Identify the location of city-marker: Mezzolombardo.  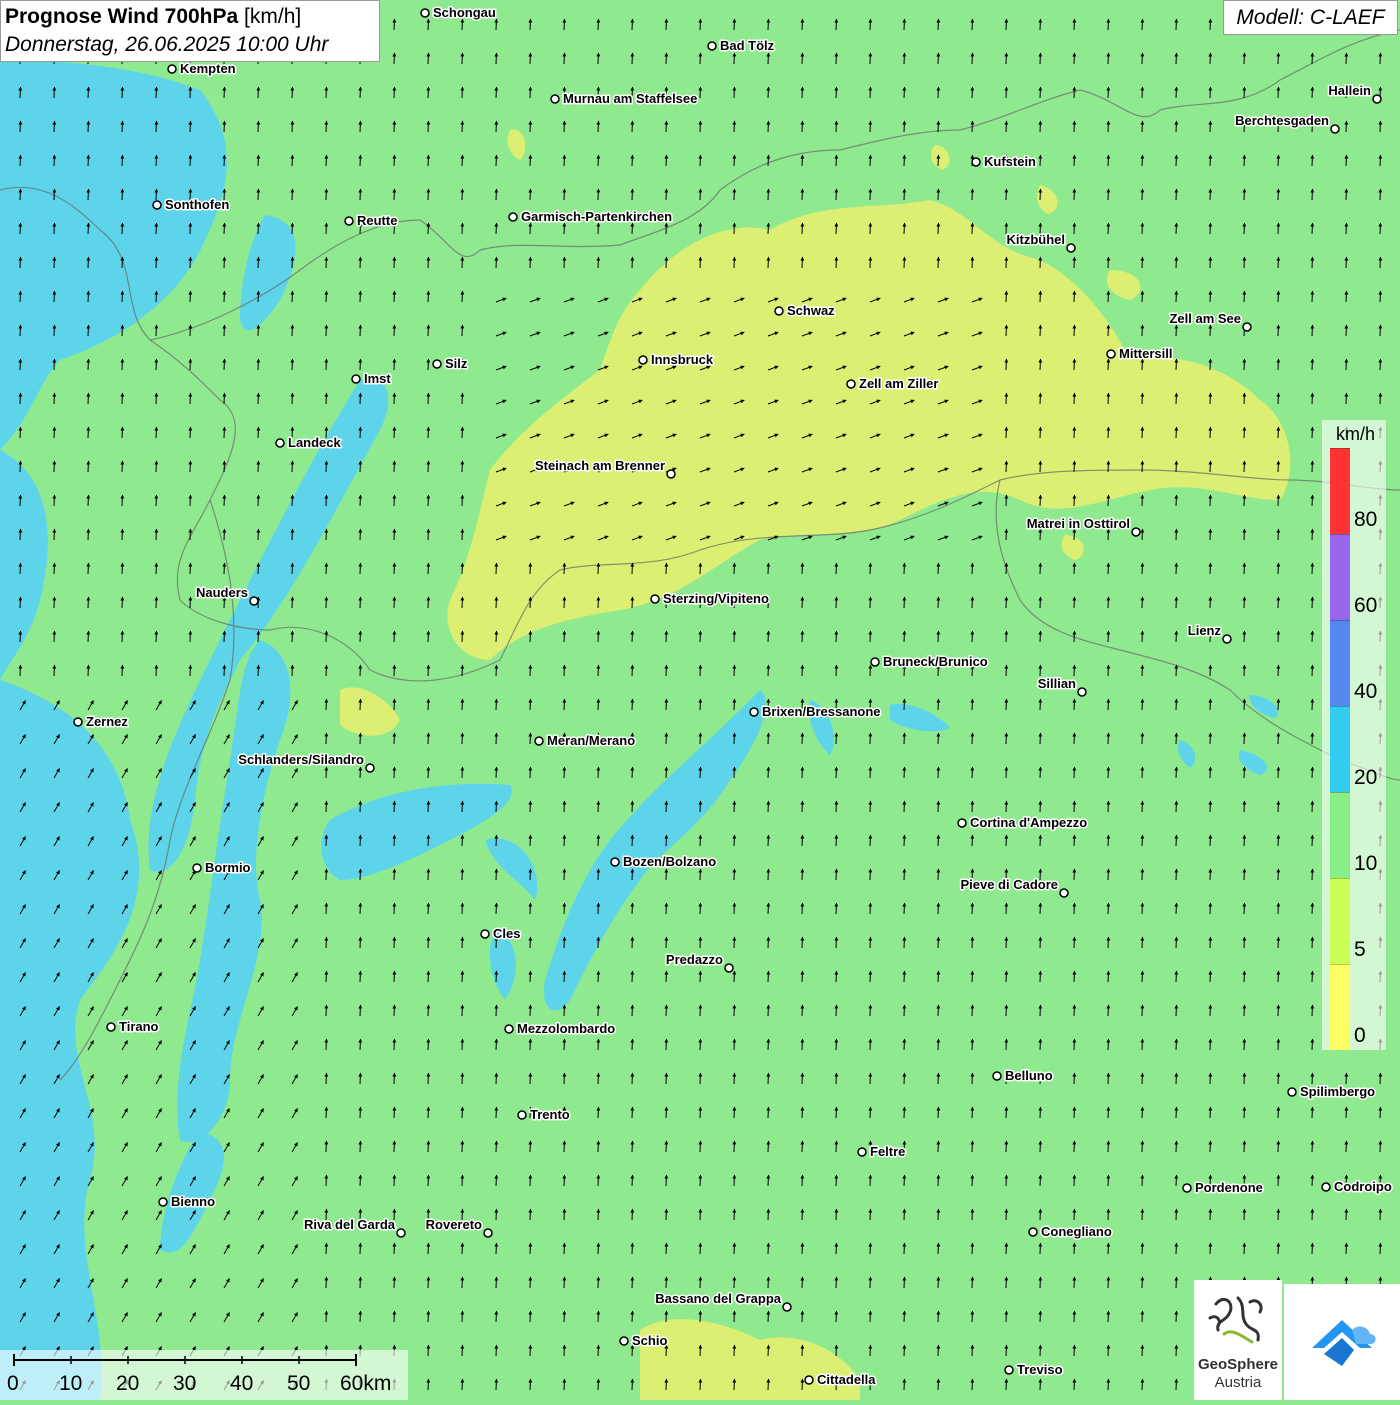
(560, 1029).